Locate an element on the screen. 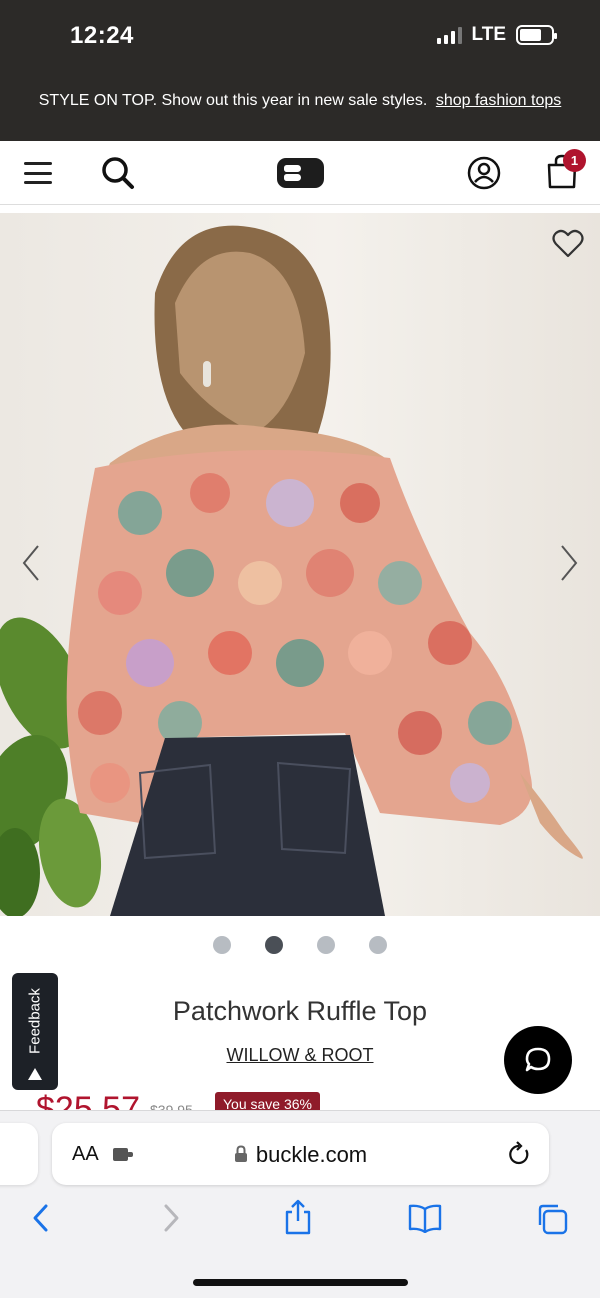 Image resolution: width=600 pixels, height=1298 pixels. address-bar: AA buckle.com is located at coordinates (300, 1154).